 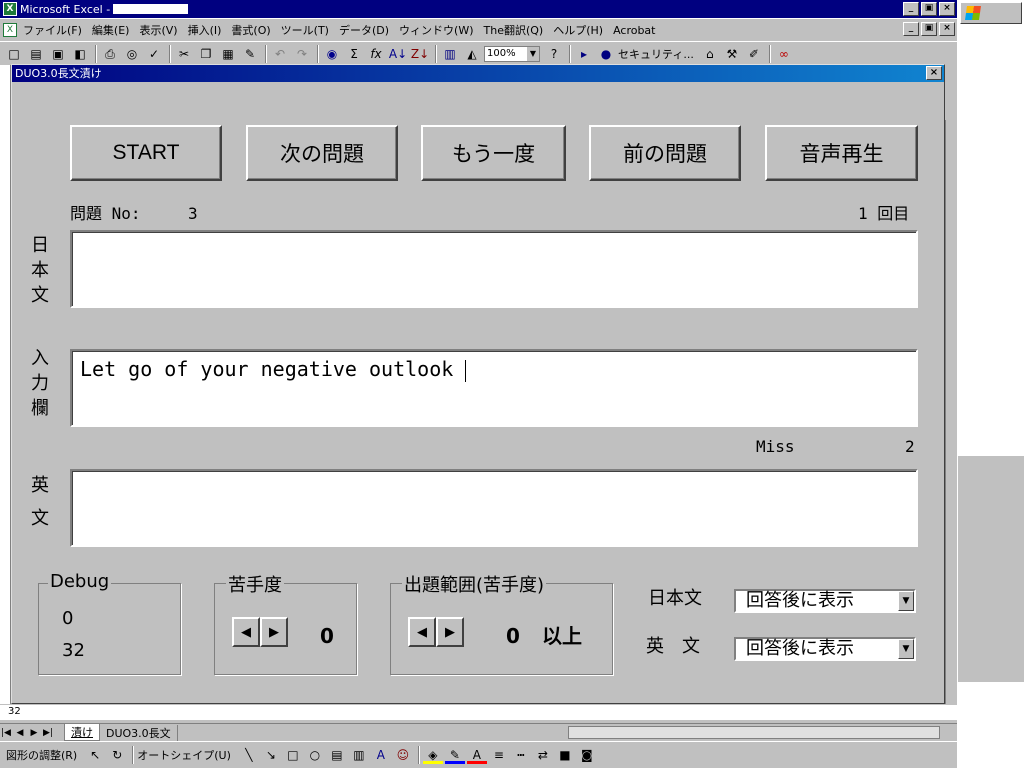 I want to click on ellipse-icon: ○, so click(x=315, y=755).